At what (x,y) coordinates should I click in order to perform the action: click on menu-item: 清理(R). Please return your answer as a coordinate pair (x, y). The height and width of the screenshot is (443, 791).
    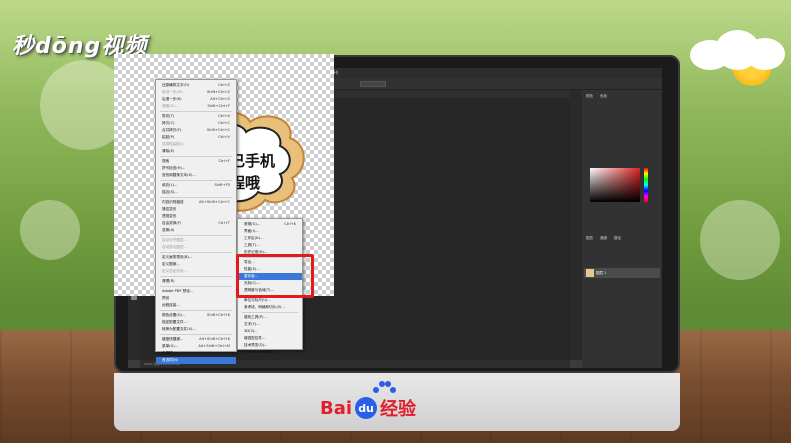
    Looking at the image, I should click on (196, 281).